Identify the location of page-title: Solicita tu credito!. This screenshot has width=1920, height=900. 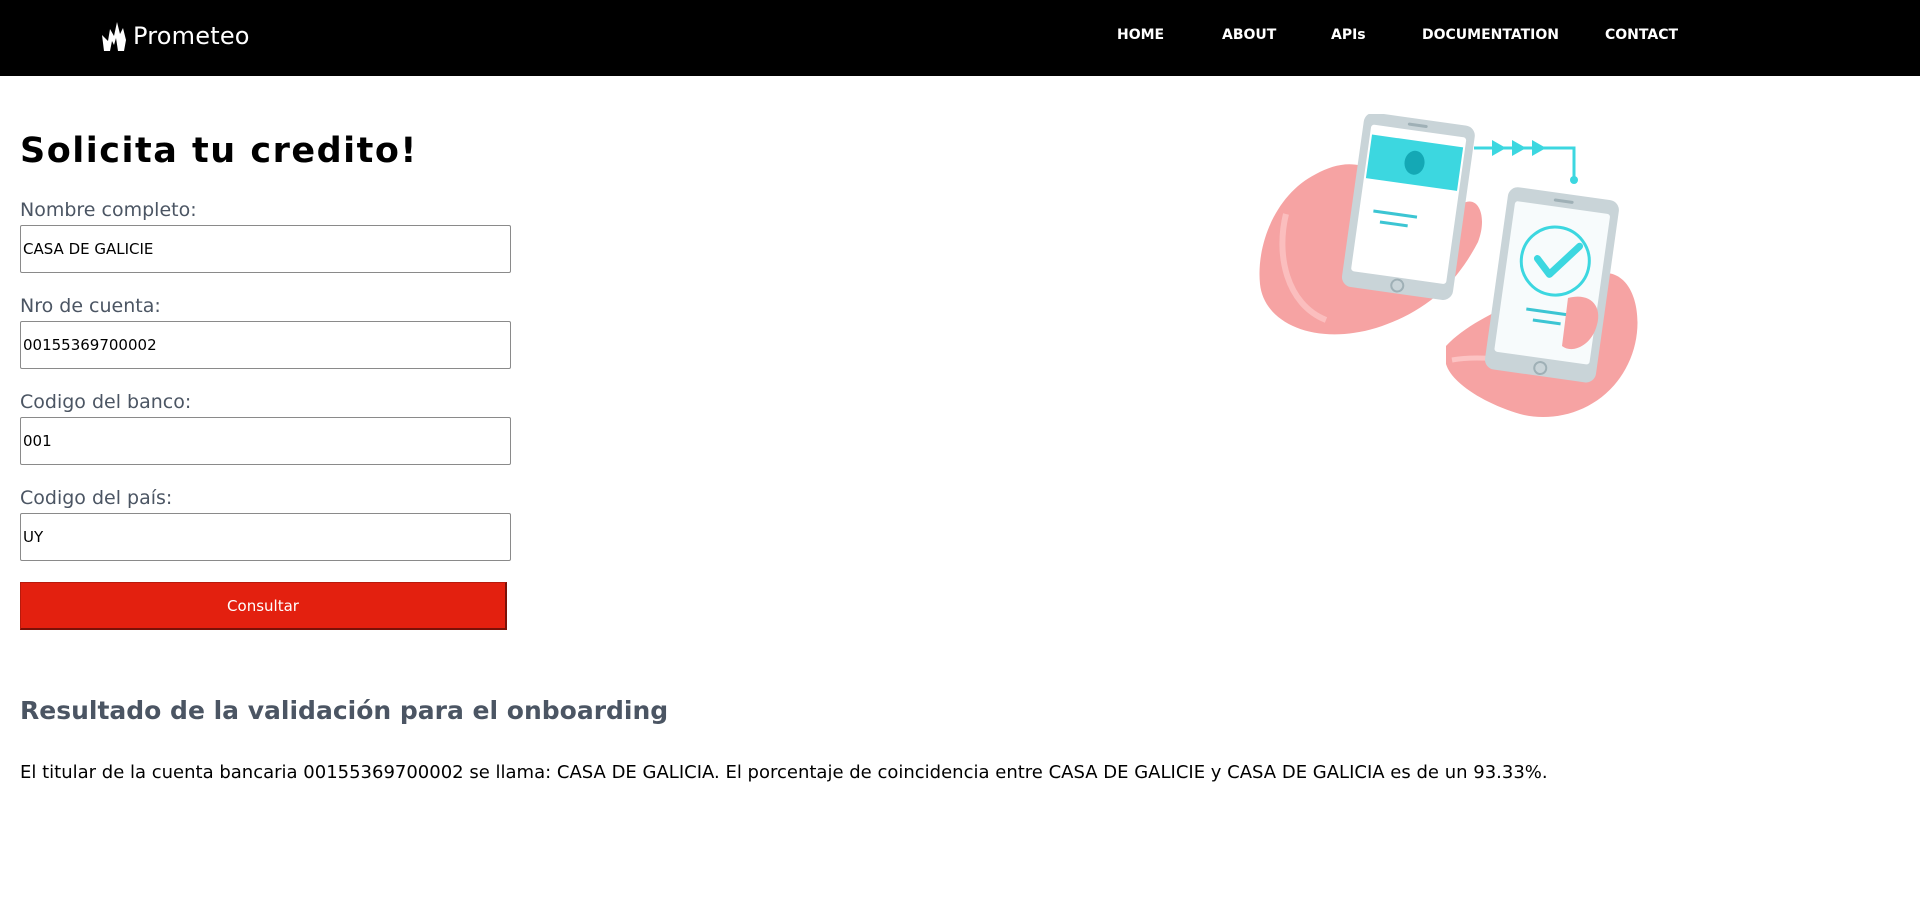
(219, 151).